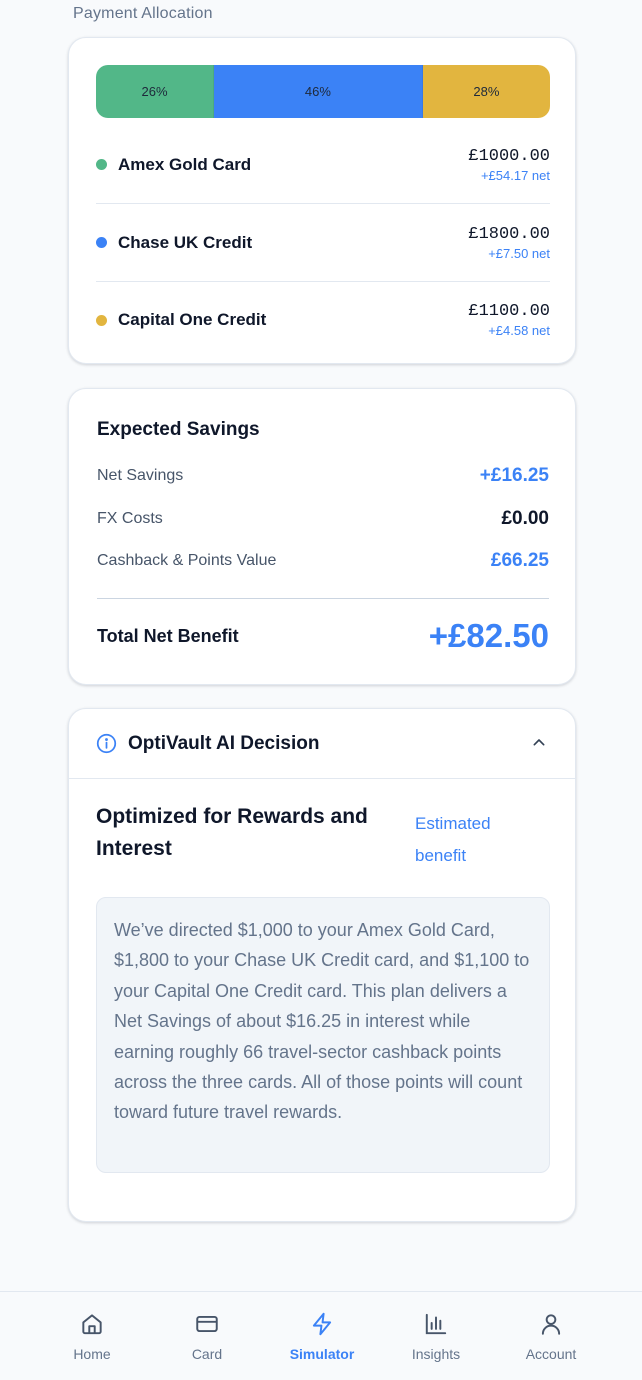 This screenshot has height=1380, width=642. I want to click on nav-item-simulator: Simulator, so click(322, 1336).